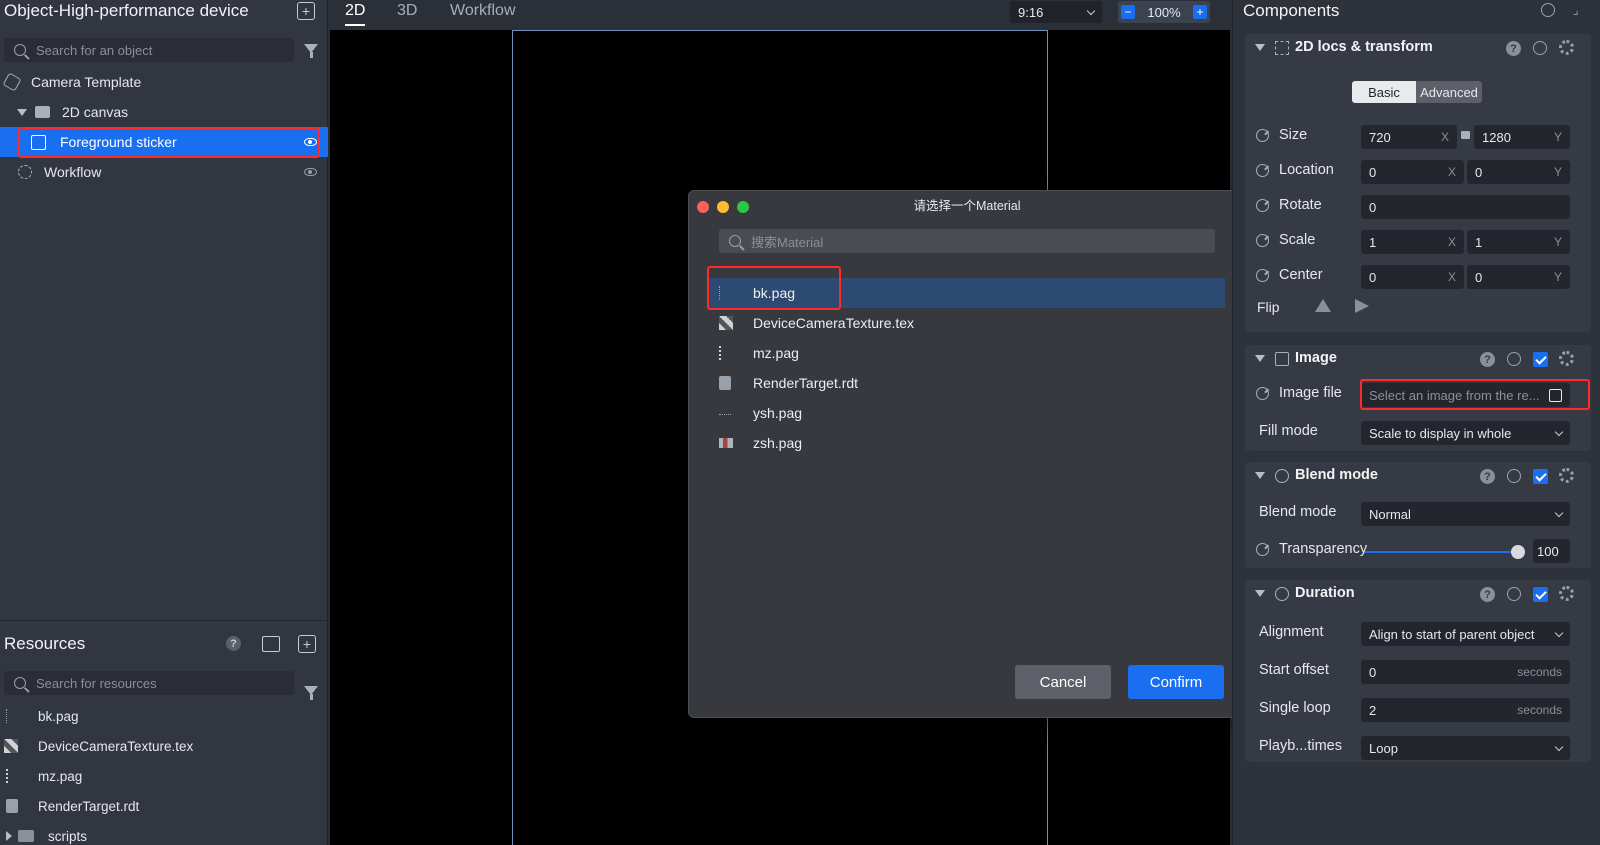  Describe the element at coordinates (1449, 92) in the screenshot. I see `segment-advanced: Advanced` at that location.